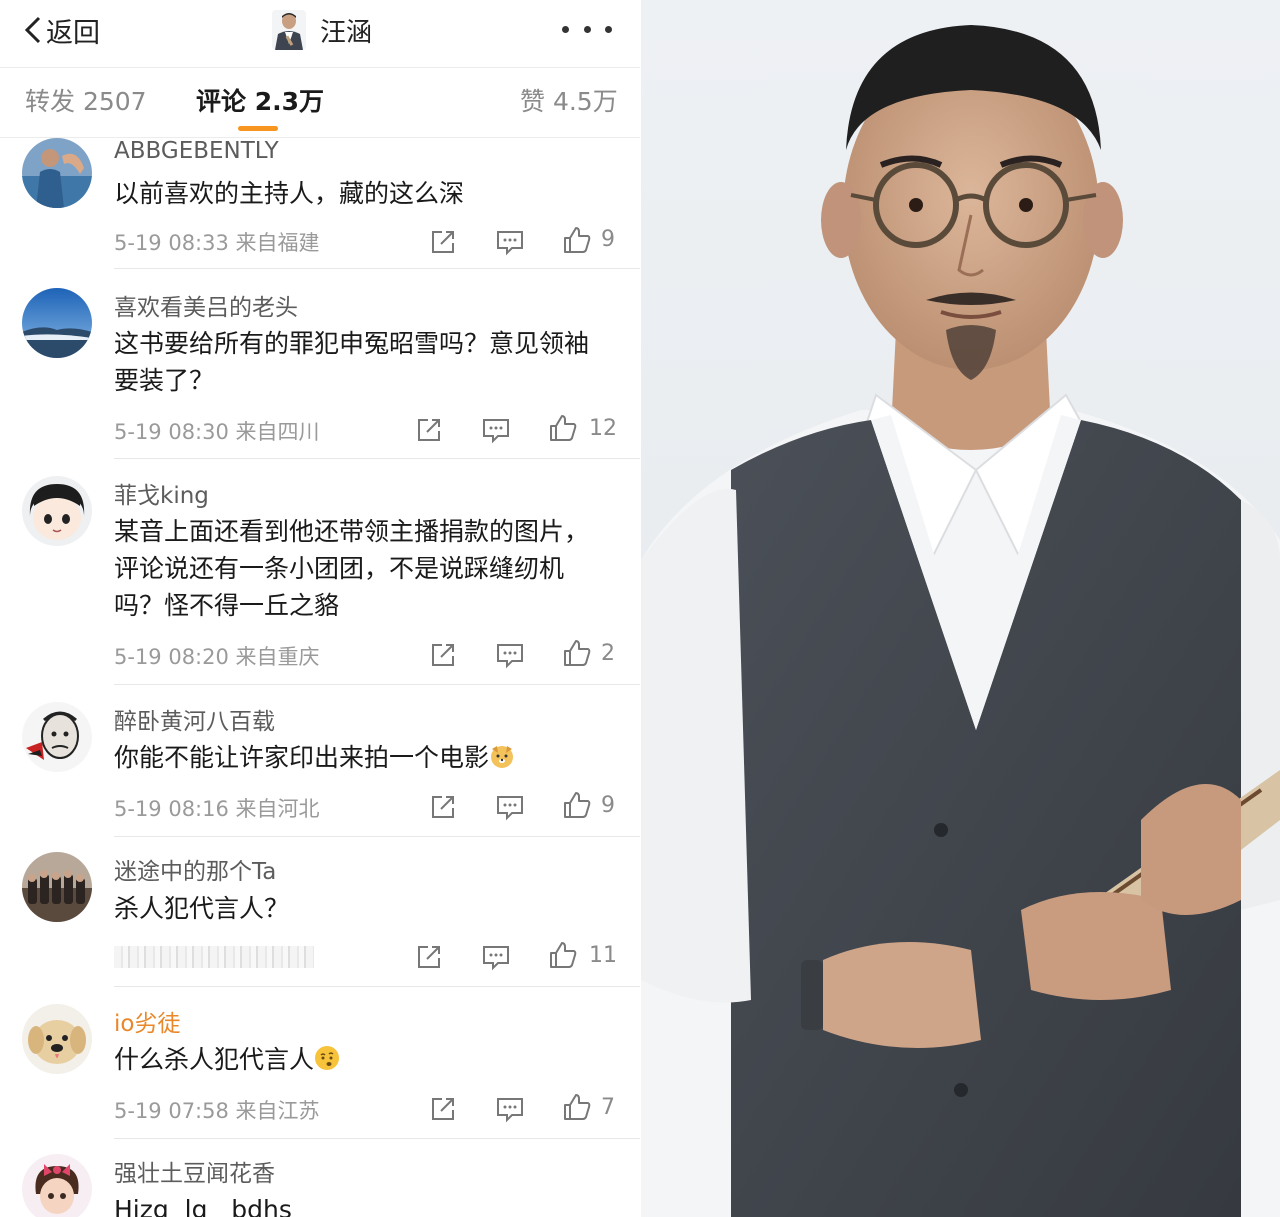  What do you see at coordinates (289, 30) in the screenshot?
I see `author-avatar` at bounding box center [289, 30].